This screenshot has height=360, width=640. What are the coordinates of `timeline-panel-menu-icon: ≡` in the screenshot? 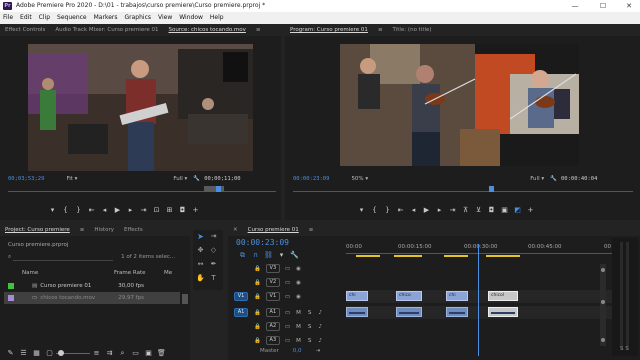 It's located at (311, 230).